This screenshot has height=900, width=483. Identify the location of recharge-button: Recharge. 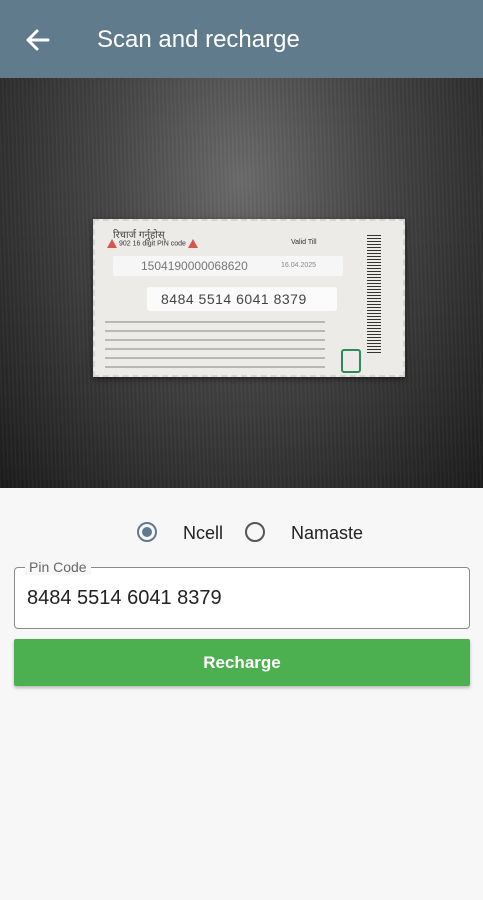
(242, 662).